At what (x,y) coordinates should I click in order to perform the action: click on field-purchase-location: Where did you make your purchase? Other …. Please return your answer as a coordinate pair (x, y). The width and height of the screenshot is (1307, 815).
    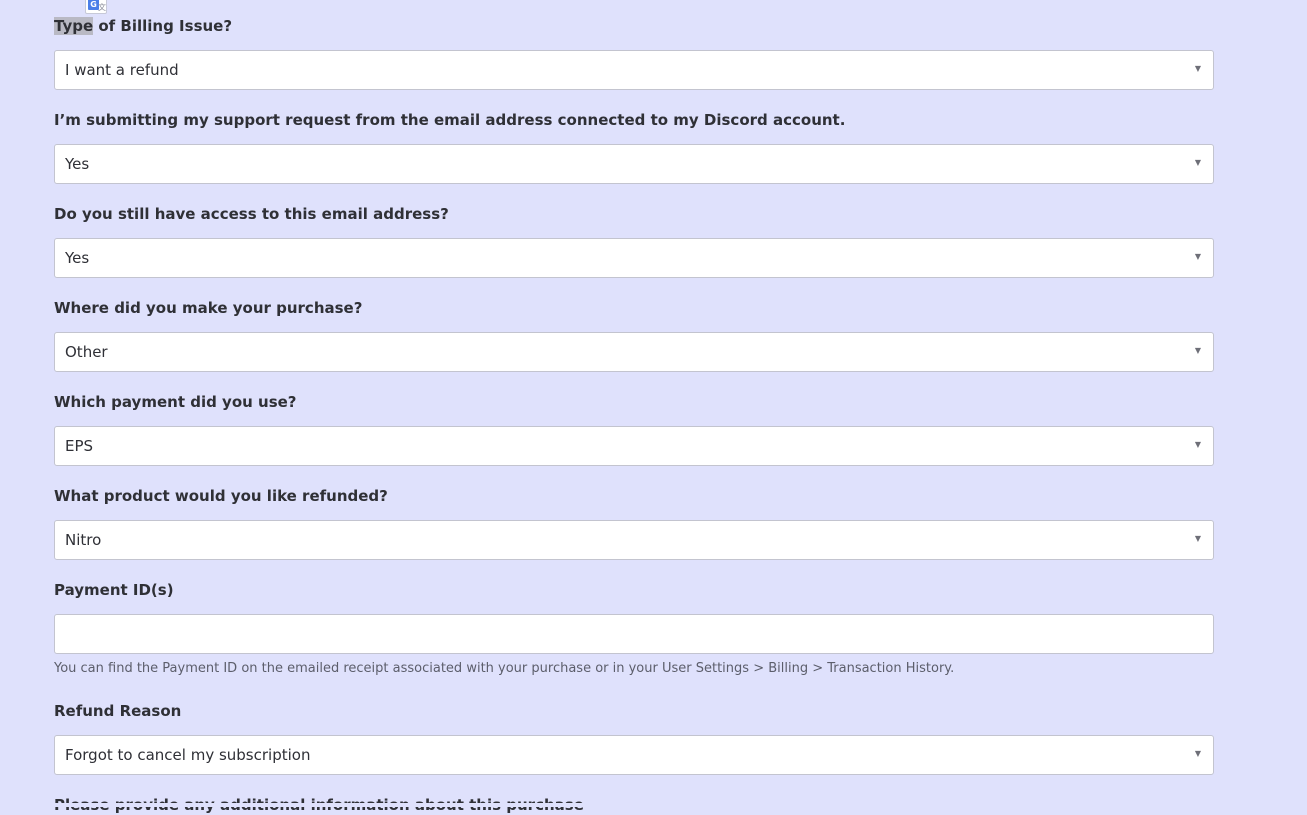
    Looking at the image, I should click on (634, 335).